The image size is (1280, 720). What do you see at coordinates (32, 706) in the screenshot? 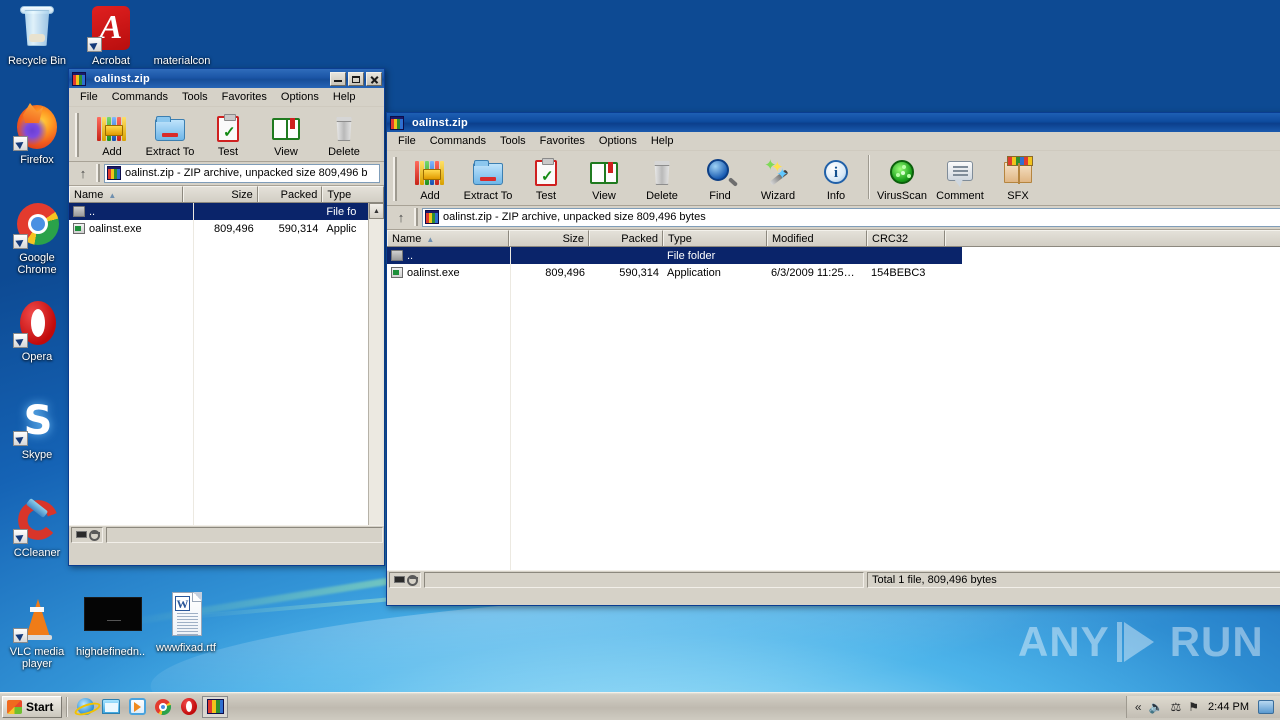
I see `start-button: Start` at bounding box center [32, 706].